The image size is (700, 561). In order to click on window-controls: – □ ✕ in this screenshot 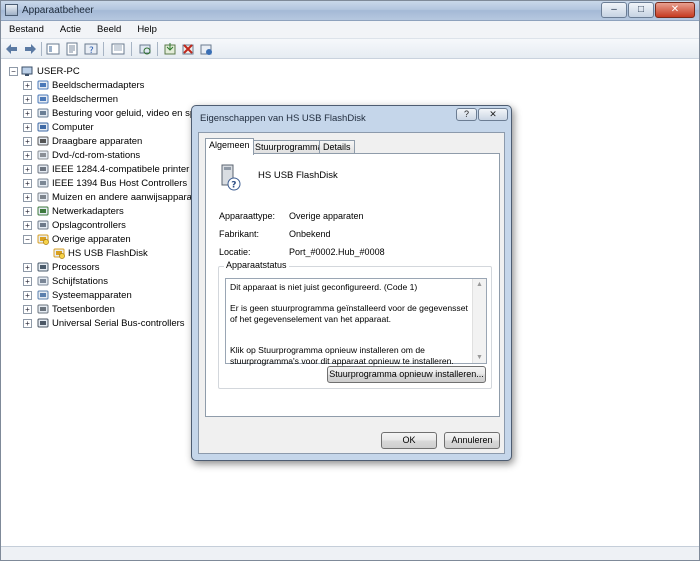, I will do `click(647, 10)`.